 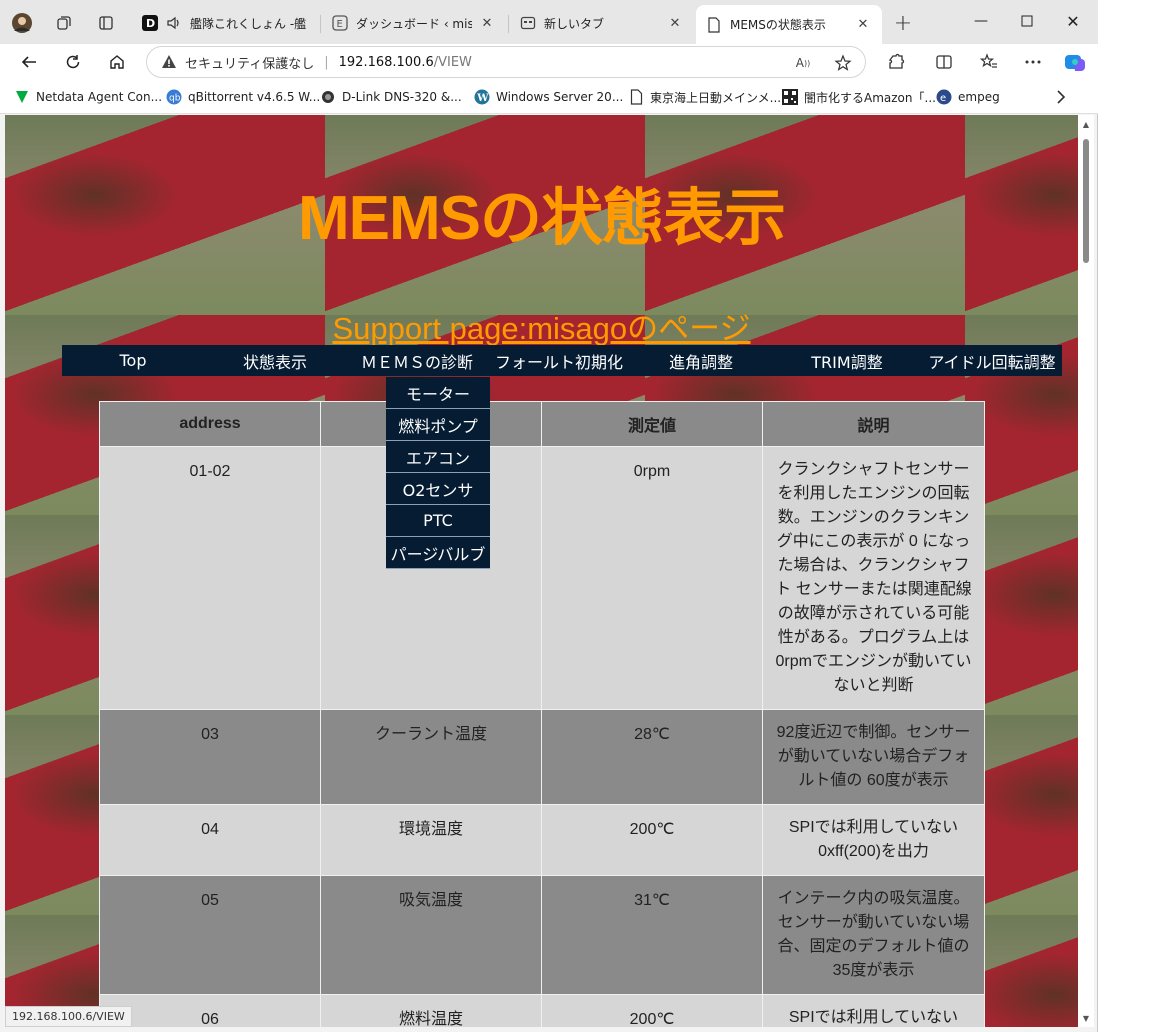 What do you see at coordinates (1086, 571) in the screenshot?
I see `vertical-scrollbar: ▲ ▼` at bounding box center [1086, 571].